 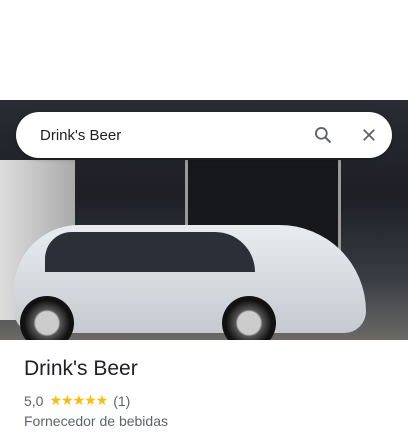 What do you see at coordinates (96, 421) in the screenshot?
I see `place-category: Fornecedor de bebidas` at bounding box center [96, 421].